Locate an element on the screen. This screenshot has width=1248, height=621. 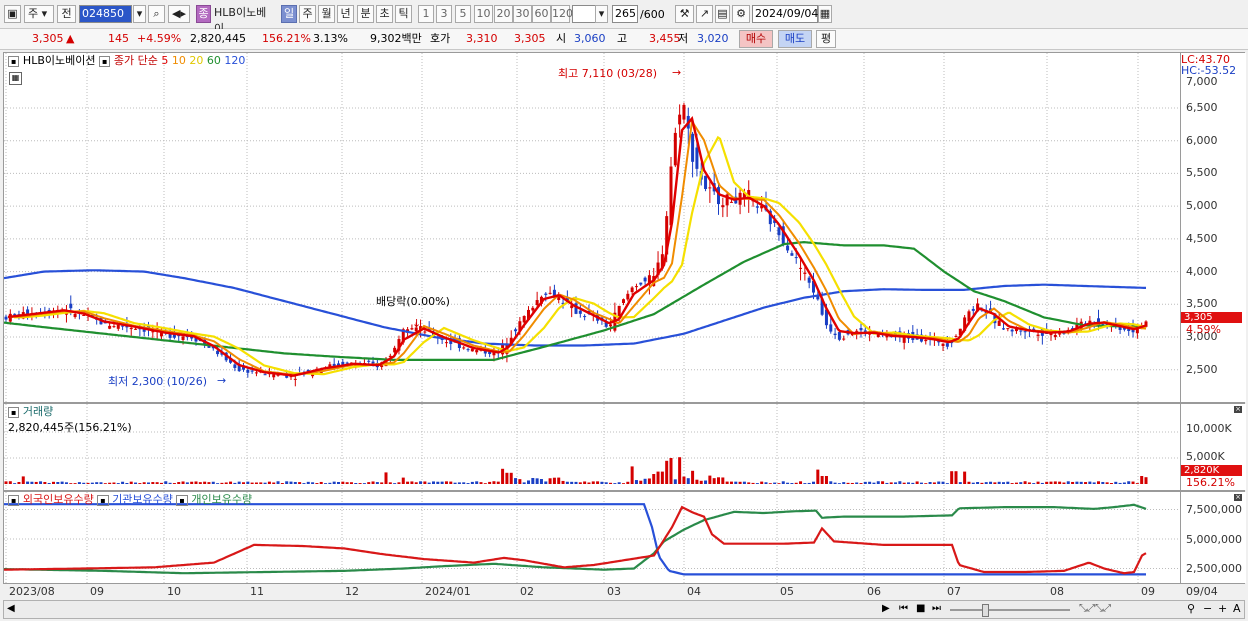
drawing-tools-icon: ⤡⤢⤡⤢ is located at coordinates (1095, 608).